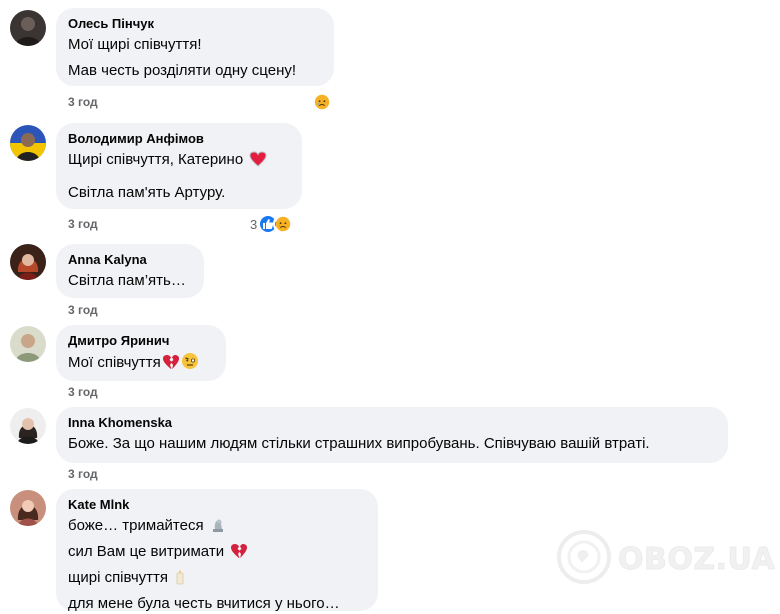 The image size is (780, 614). What do you see at coordinates (217, 505) in the screenshot?
I see `comment-author: Kate Mlnk` at bounding box center [217, 505].